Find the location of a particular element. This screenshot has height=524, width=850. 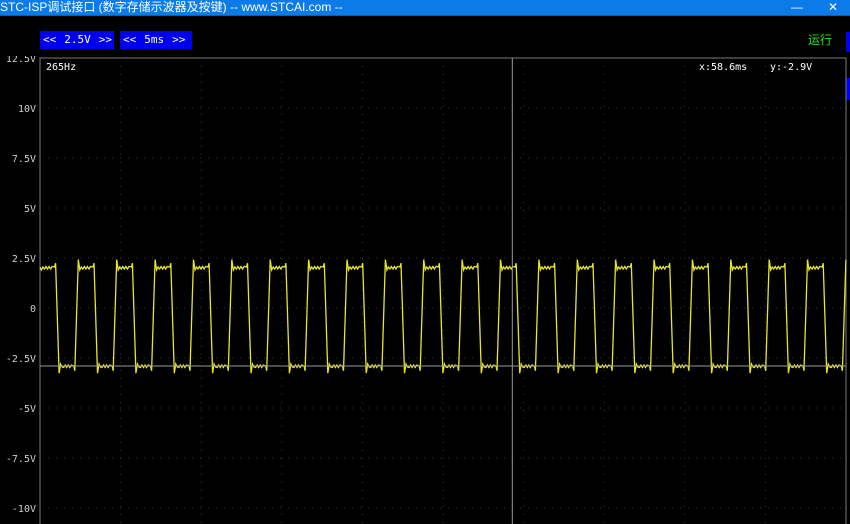

time-div-value: 5ms is located at coordinates (154, 39).